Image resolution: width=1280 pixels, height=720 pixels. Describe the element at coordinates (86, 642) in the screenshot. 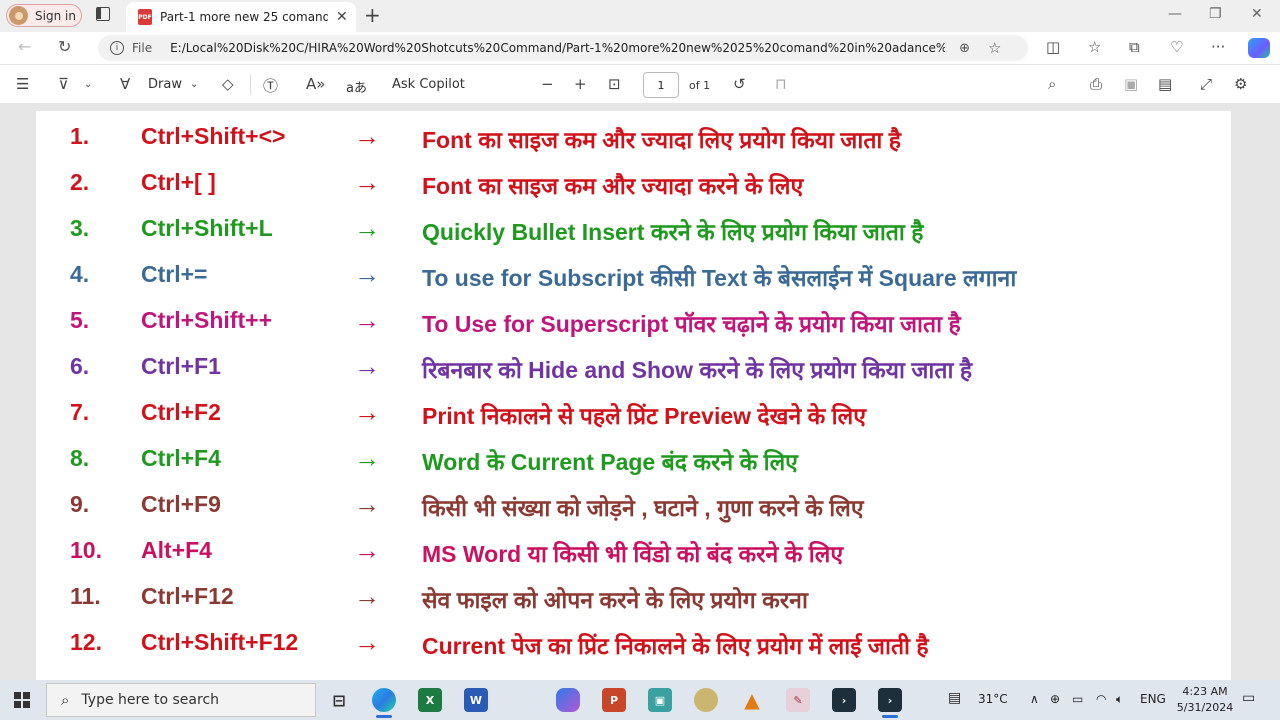

I see `shortcut-number: 12.` at that location.